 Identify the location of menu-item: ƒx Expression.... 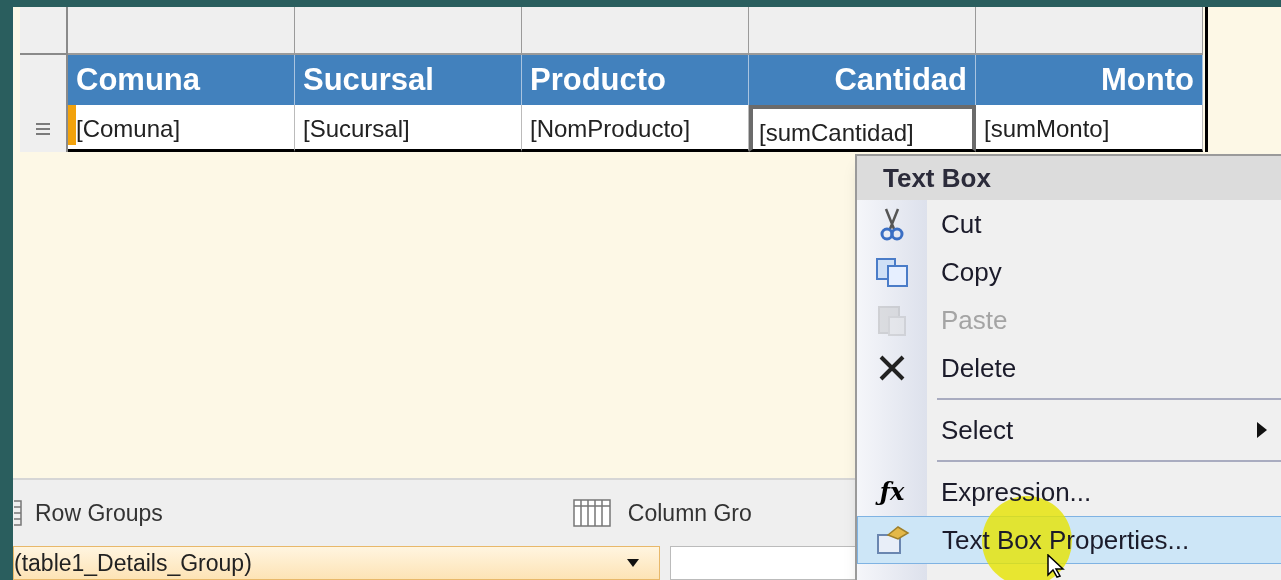
(1069, 492).